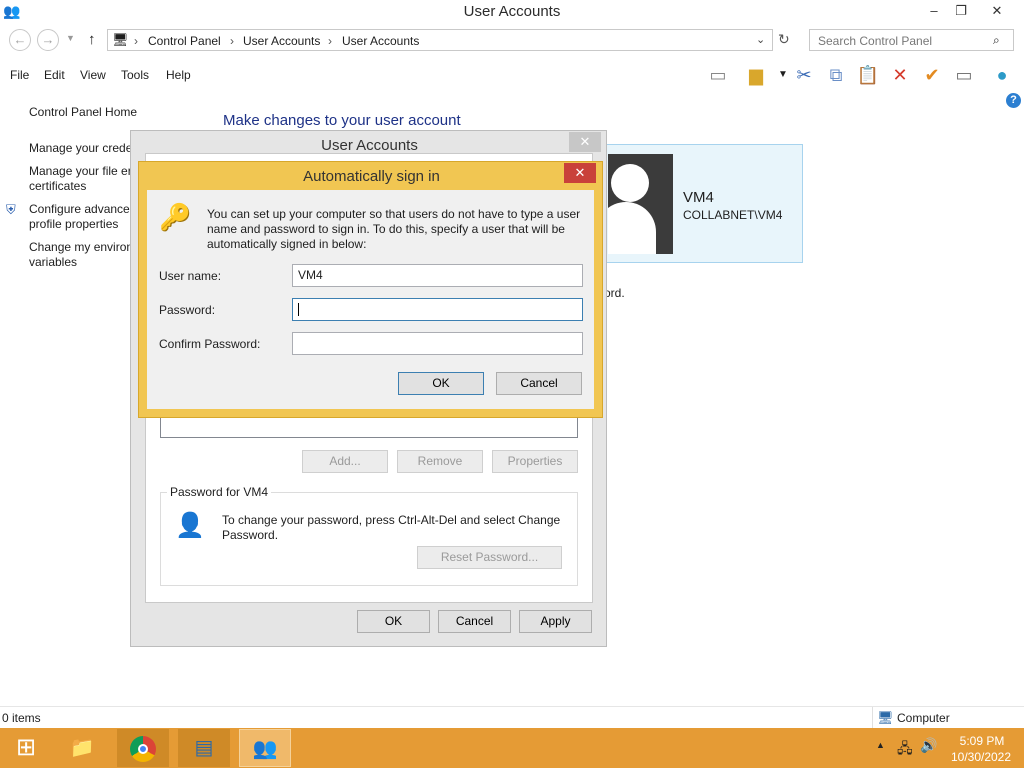  Describe the element at coordinates (54, 75) in the screenshot. I see `menu-edit: Edit` at that location.